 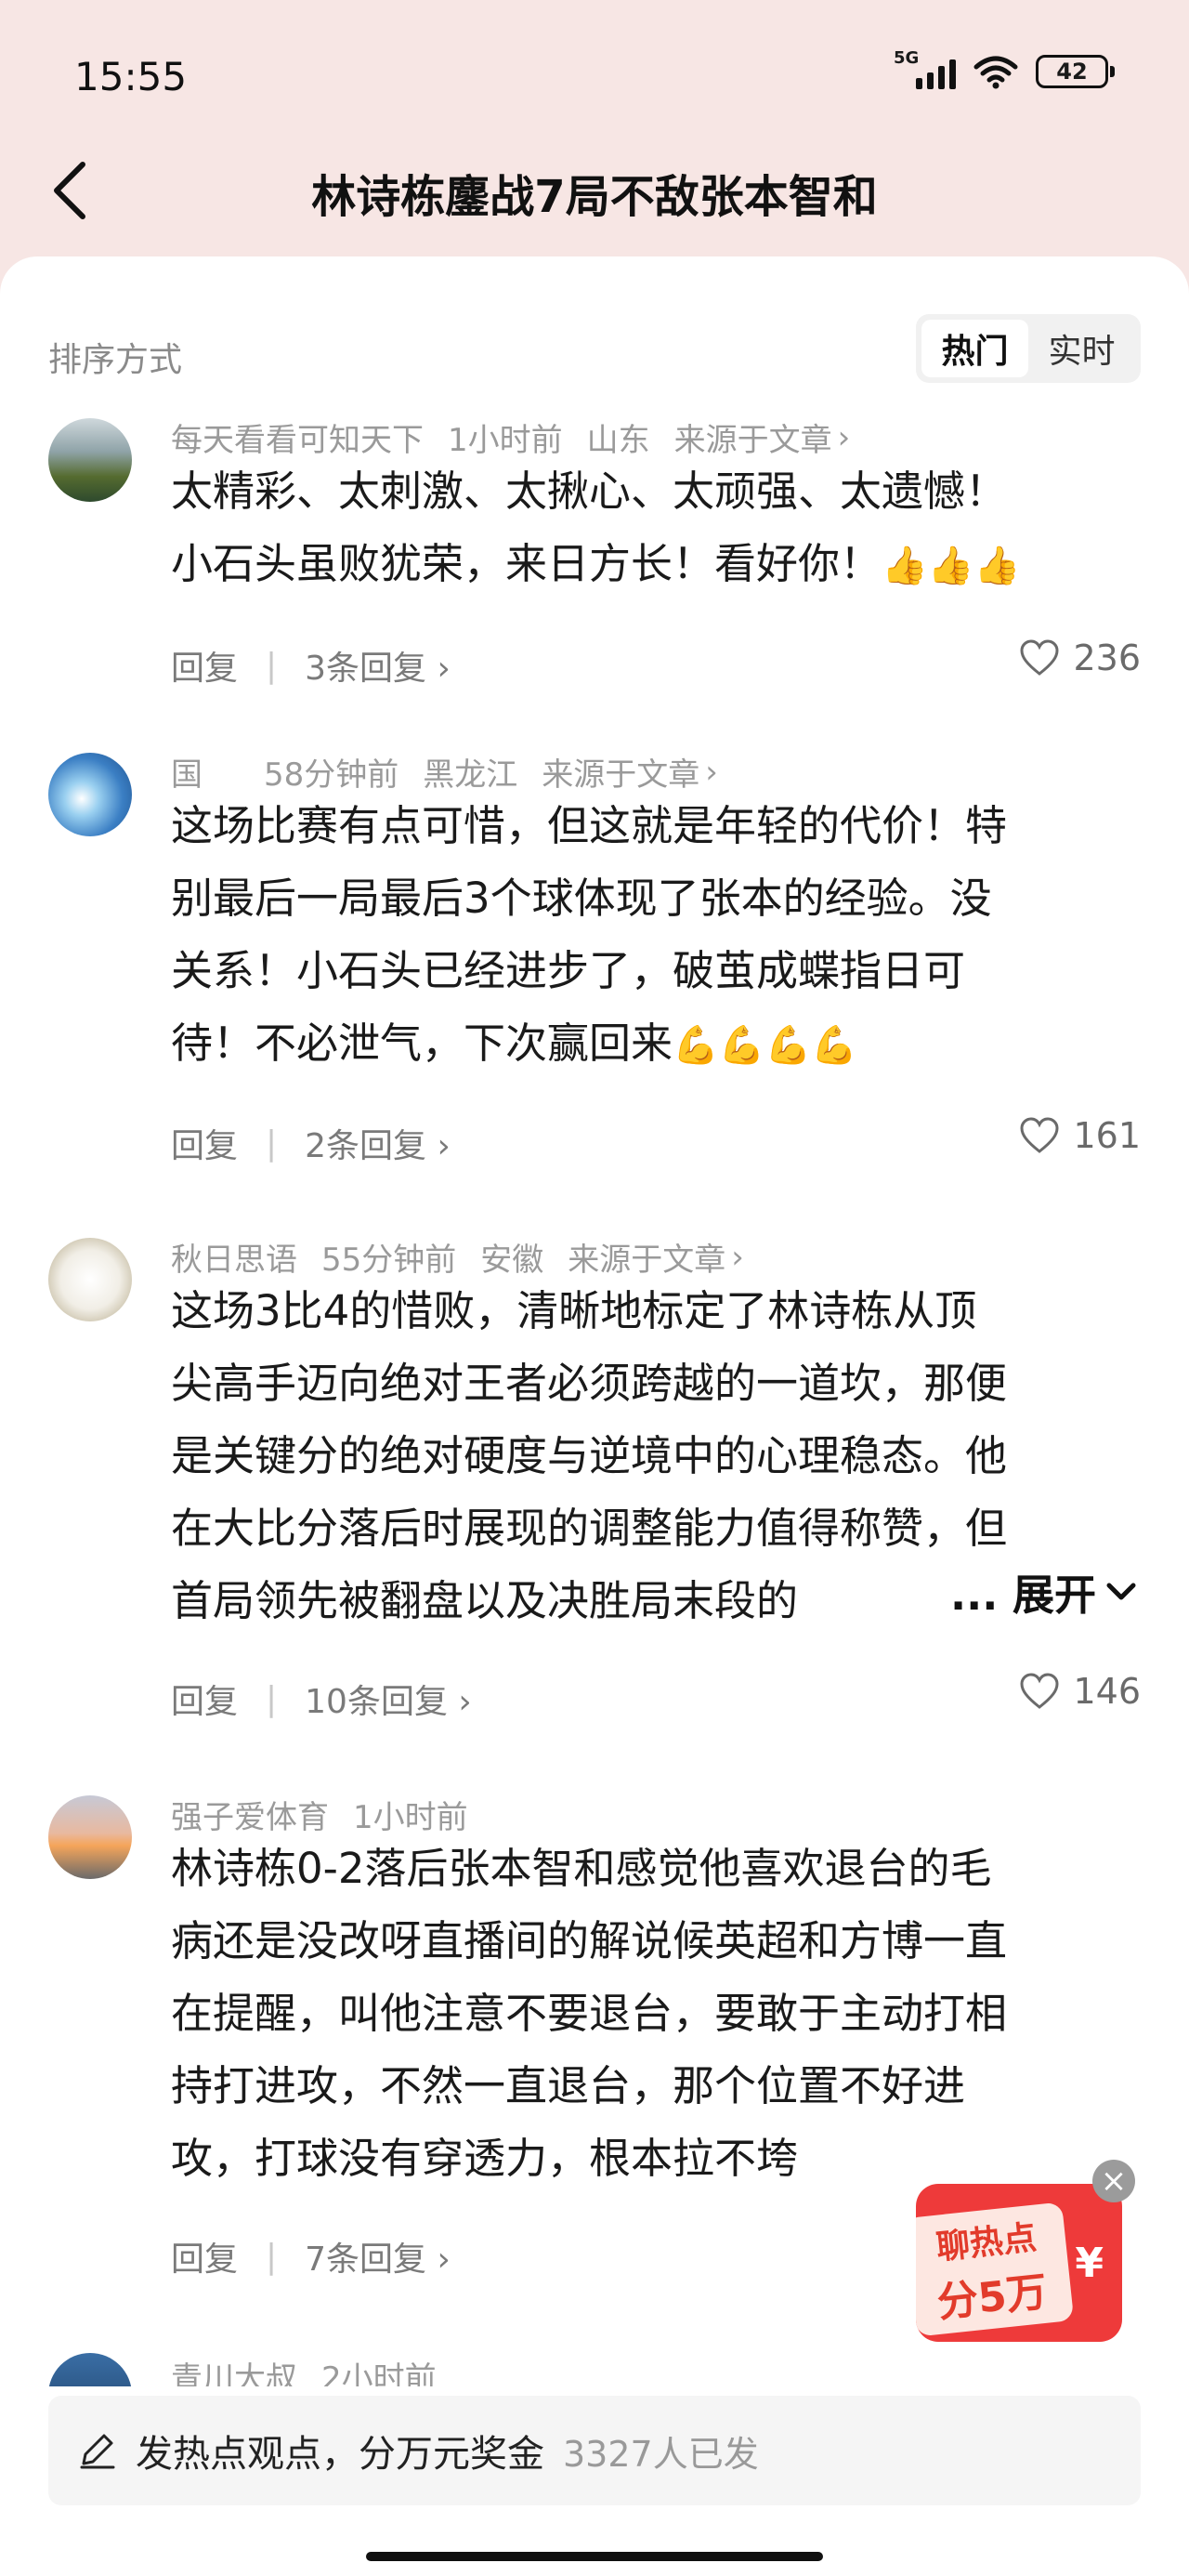 I want to click on comment-actions: 回复 | 3条回复 › 236, so click(x=656, y=663).